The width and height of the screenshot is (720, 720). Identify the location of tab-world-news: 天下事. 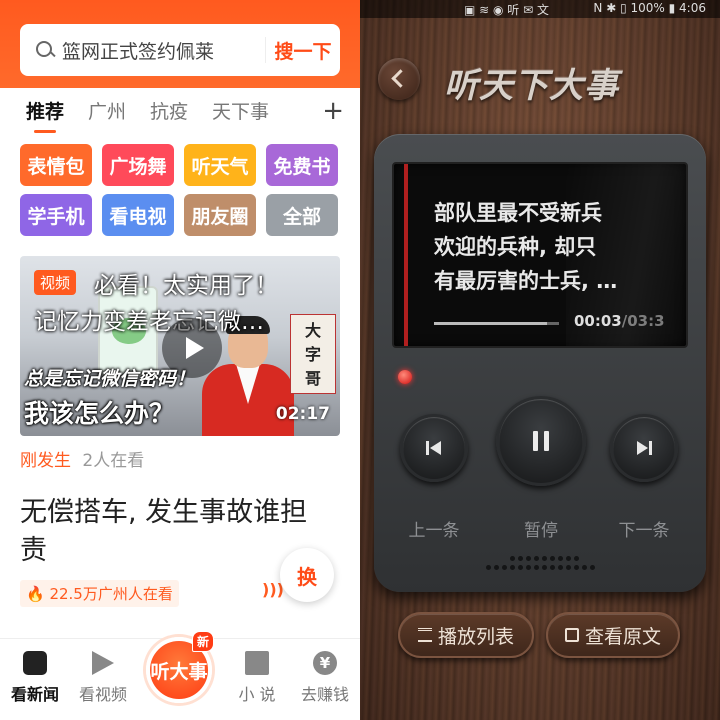
(240, 110).